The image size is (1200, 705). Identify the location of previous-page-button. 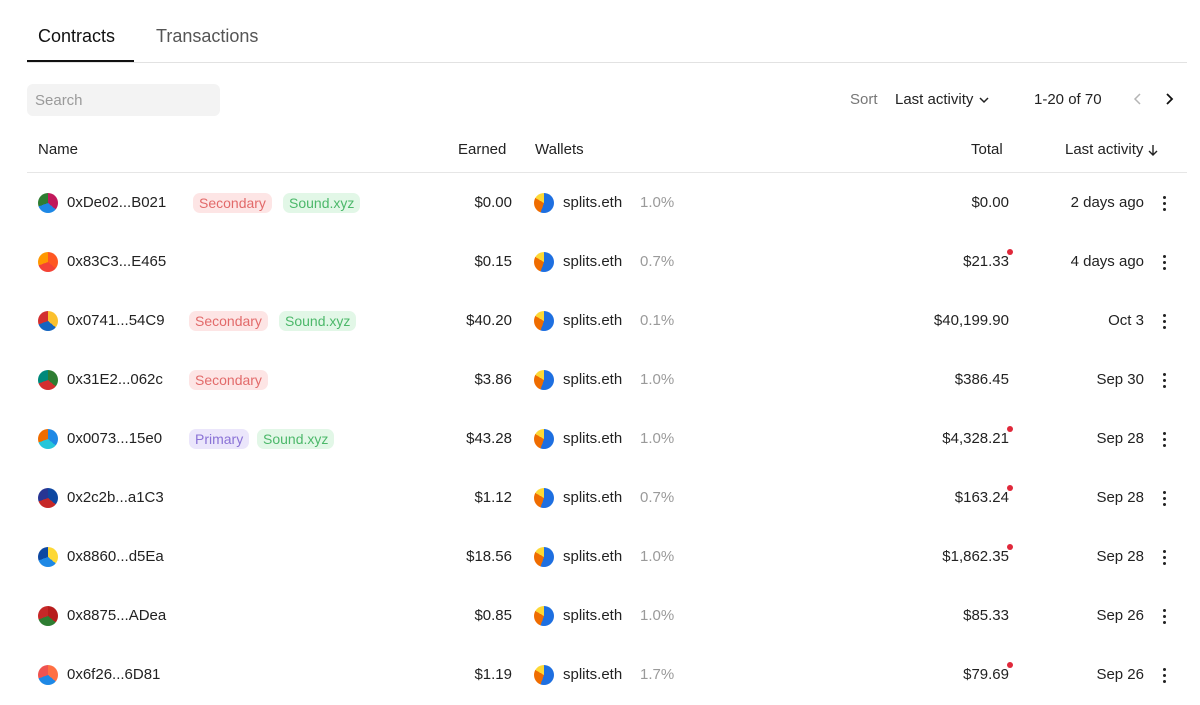
(1138, 99).